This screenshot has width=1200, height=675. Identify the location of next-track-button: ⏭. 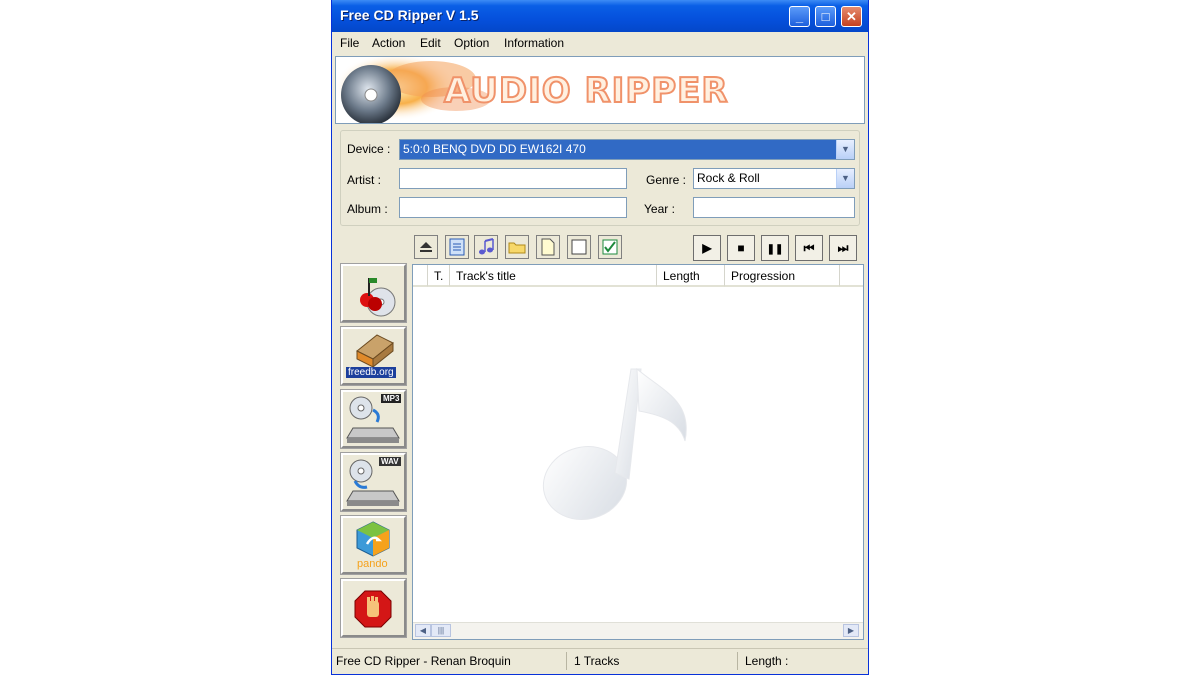
(843, 248).